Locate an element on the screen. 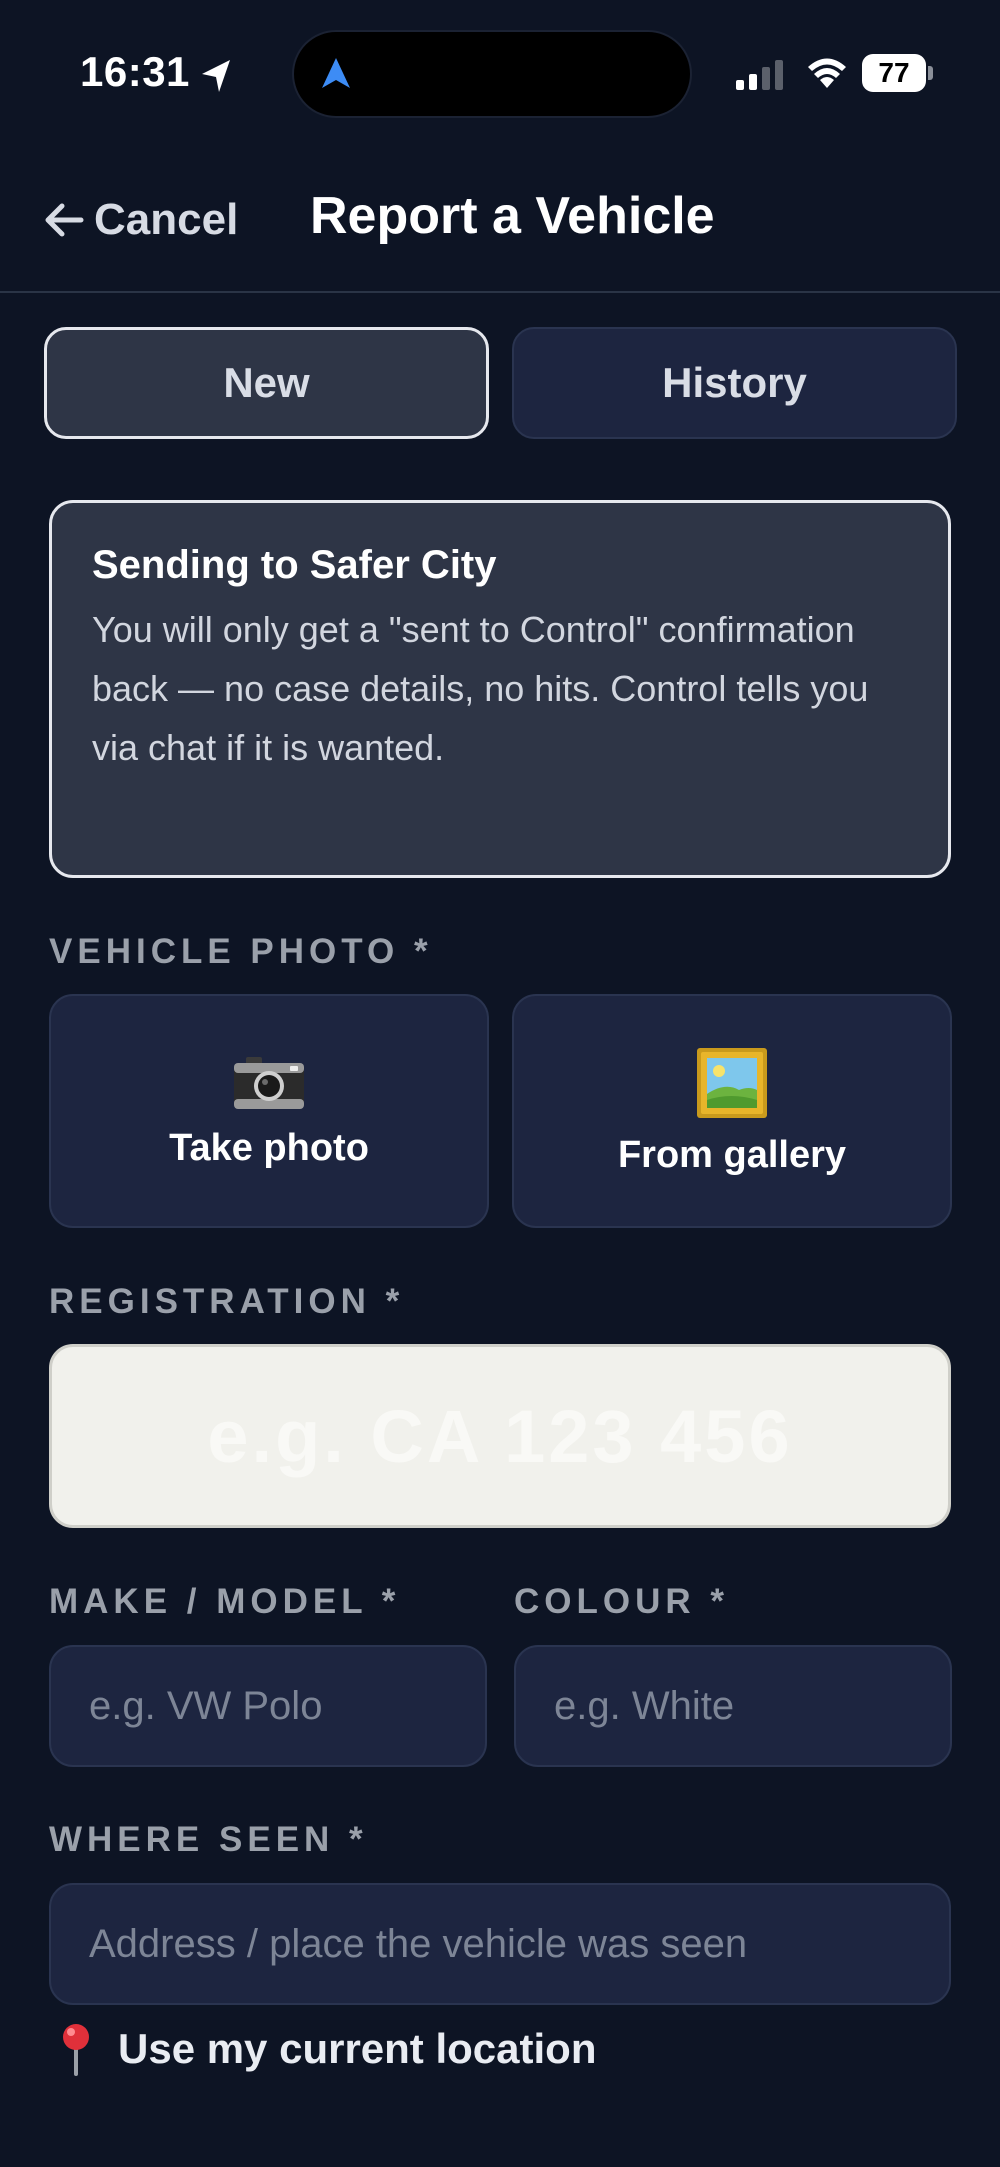 This screenshot has height=2167, width=1000. status-time: 16:31 is located at coordinates (135, 71).